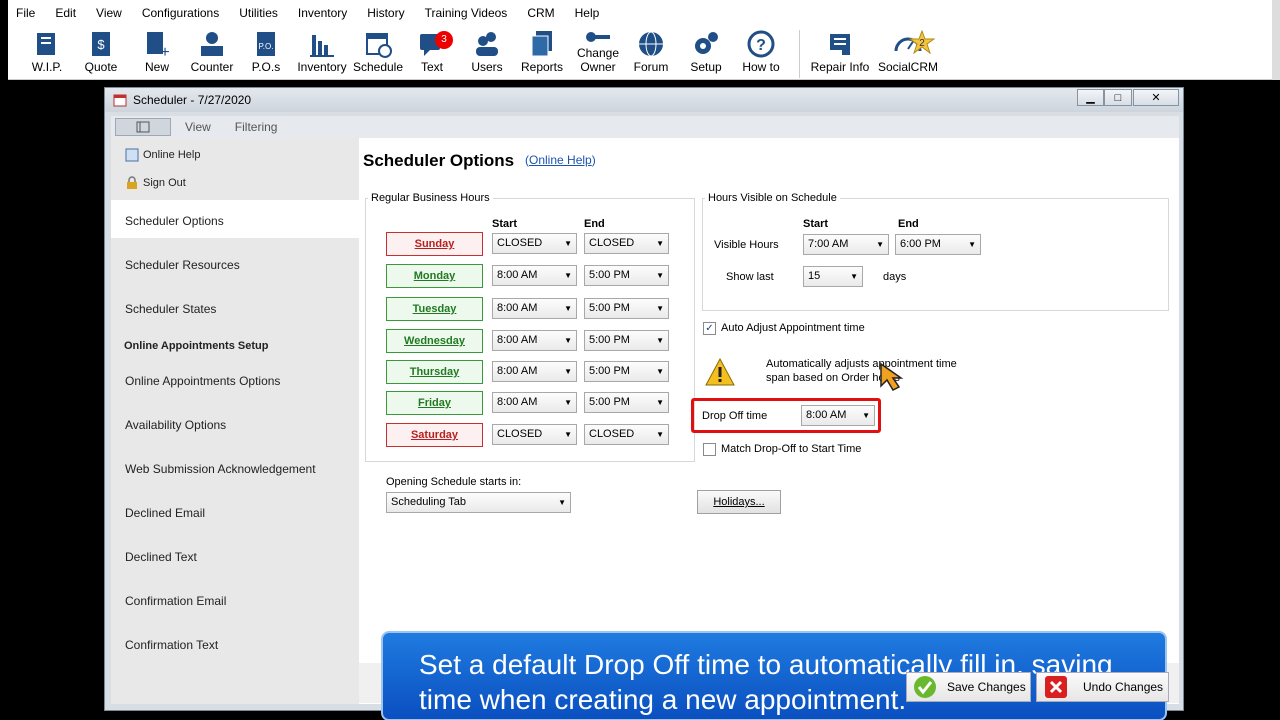 The height and width of the screenshot is (720, 1280). I want to click on schedule-button: Schedule, so click(378, 51).